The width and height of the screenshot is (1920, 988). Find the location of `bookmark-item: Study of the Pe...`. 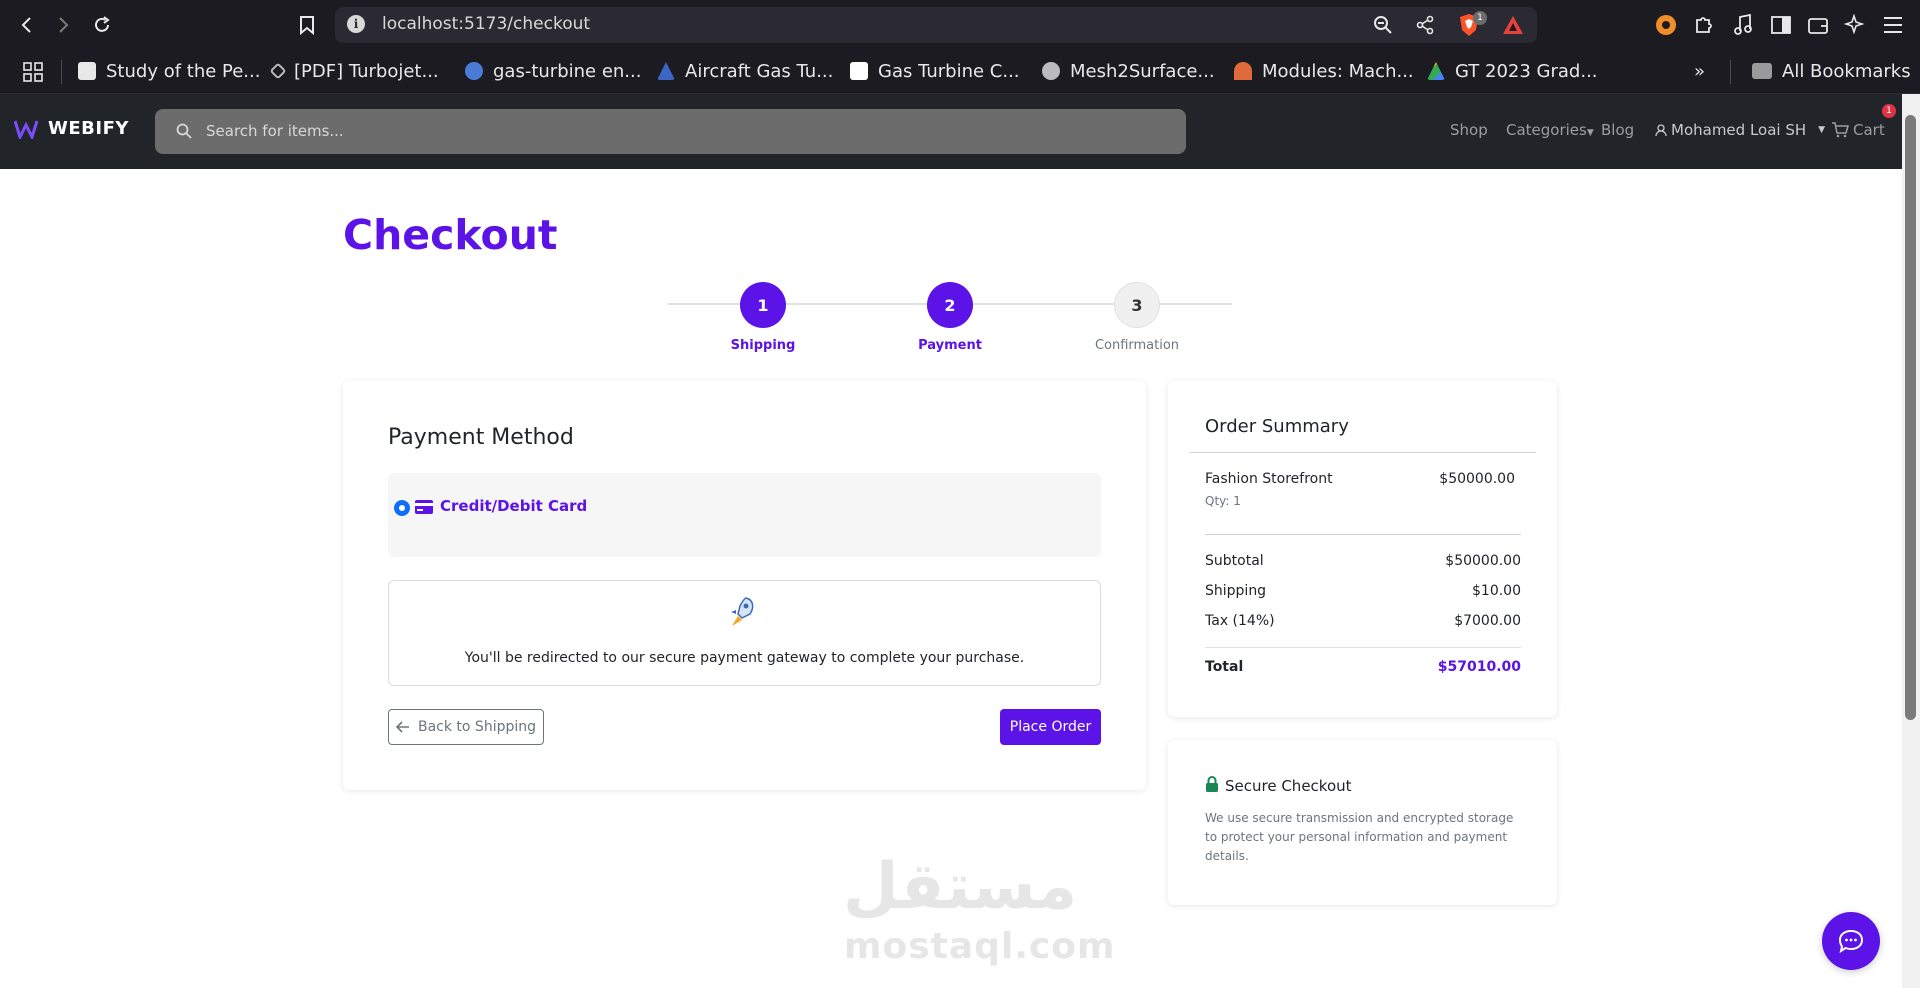

bookmark-item: Study of the Pe... is located at coordinates (169, 71).